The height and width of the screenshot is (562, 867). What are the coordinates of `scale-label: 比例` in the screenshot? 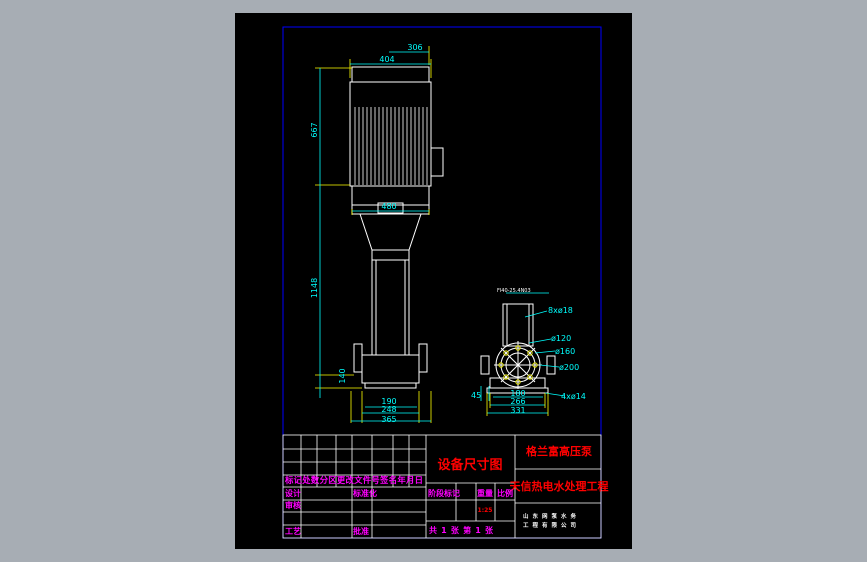 It's located at (505, 493).